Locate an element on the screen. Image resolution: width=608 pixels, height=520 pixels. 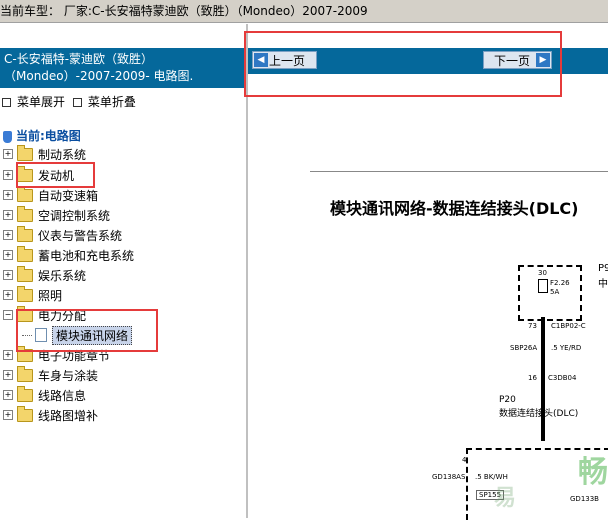
title-bar: 当前车型： 厂家:C-长安福特蒙迪欧（致胜）（Mondeo）2007-2009 is located at coordinates (304, 11).